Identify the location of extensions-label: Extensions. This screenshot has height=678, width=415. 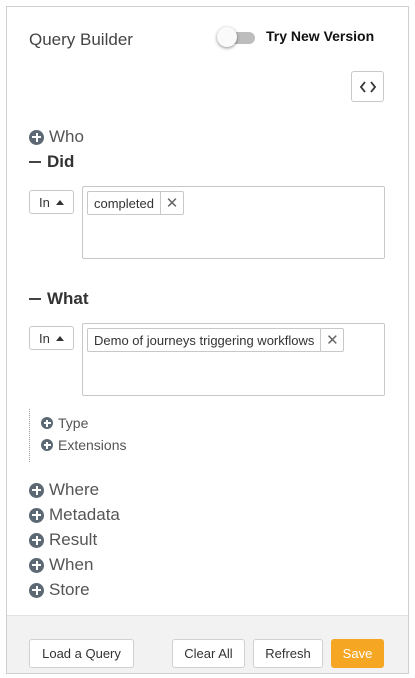
(92, 445).